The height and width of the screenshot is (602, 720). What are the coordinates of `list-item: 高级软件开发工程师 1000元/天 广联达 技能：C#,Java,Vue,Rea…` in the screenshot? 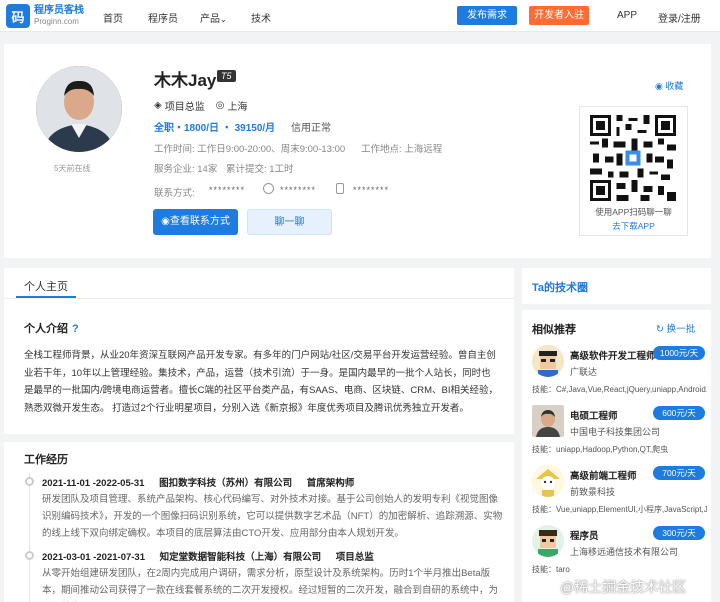 It's located at (616, 375).